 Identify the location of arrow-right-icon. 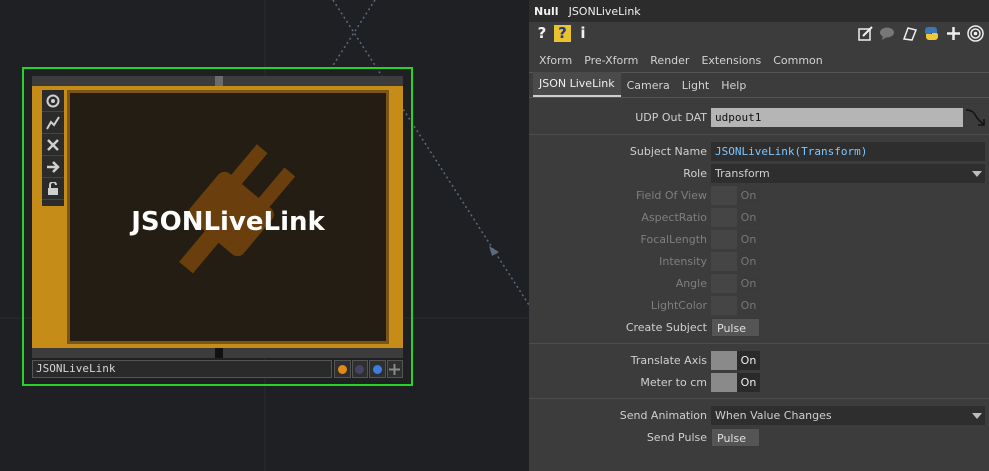
(53, 167).